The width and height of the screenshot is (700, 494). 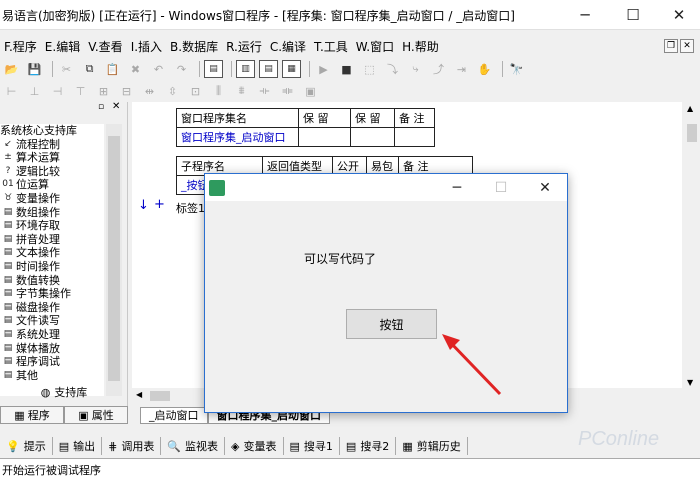 I want to click on align-left-icon: ⊢, so click(x=11, y=91).